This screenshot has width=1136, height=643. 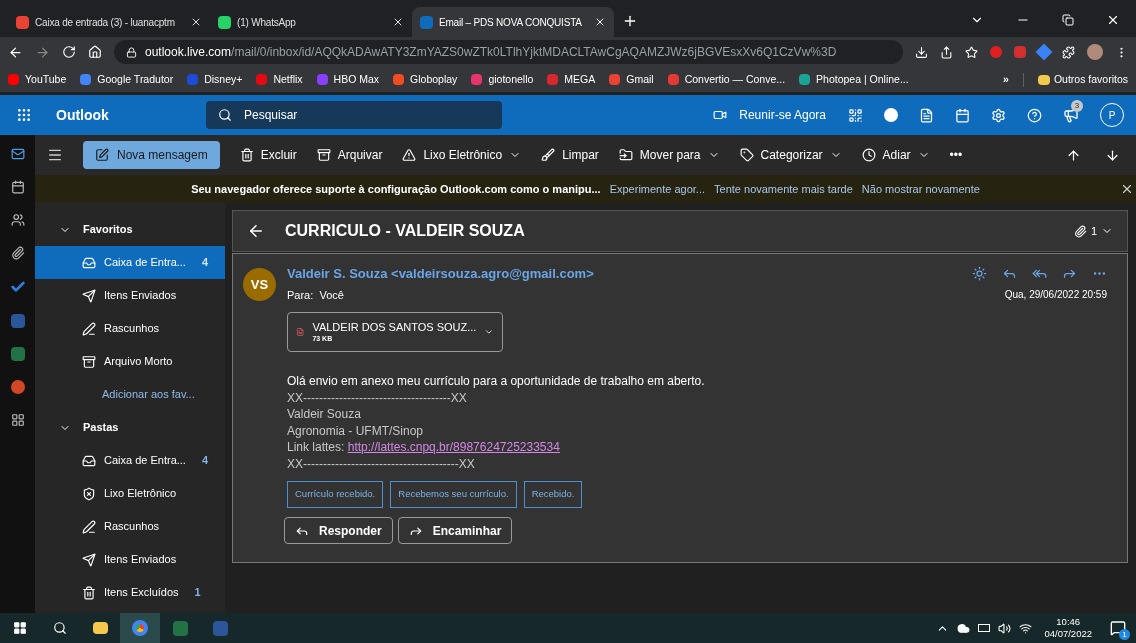 I want to click on bookmark: giotonello, so click(x=502, y=79).